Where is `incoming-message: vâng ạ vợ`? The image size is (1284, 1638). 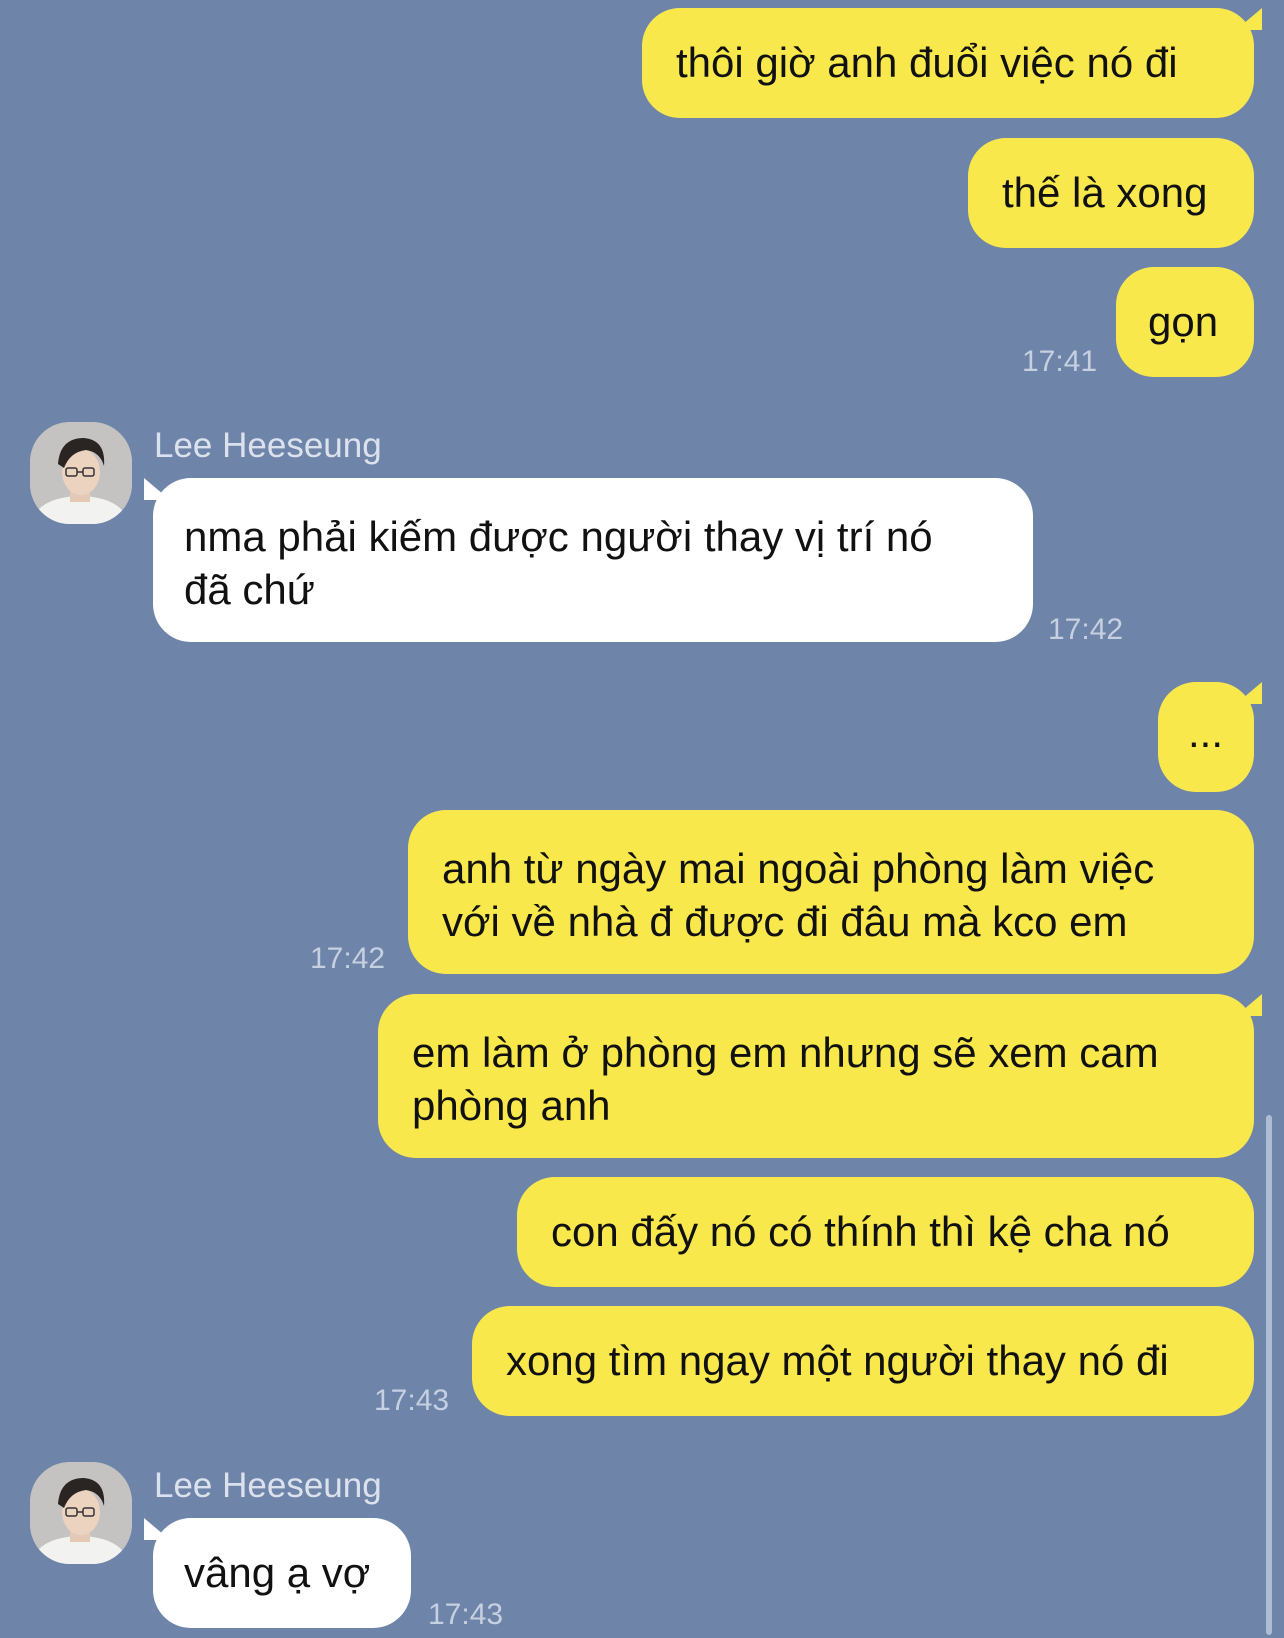
incoming-message: vâng ạ vợ is located at coordinates (282, 1573).